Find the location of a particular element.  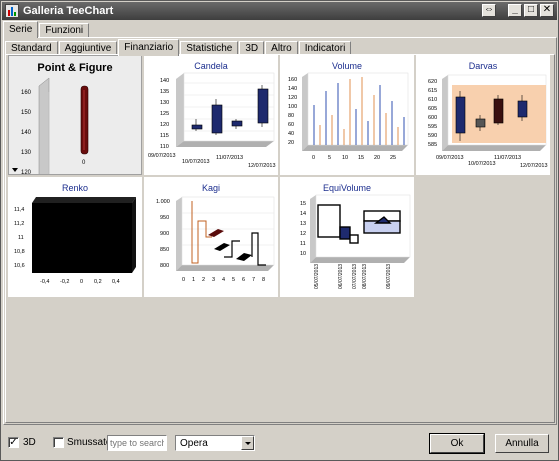

y-tick-label: 110 is located at coordinates (164, 147).